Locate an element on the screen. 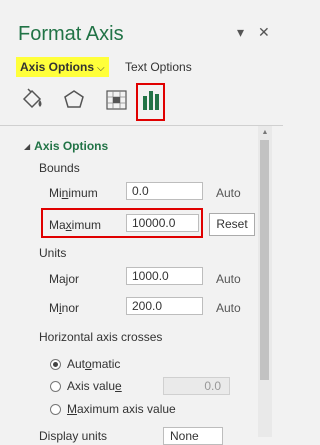  axis-value-label: Axis value is located at coordinates (94, 386).